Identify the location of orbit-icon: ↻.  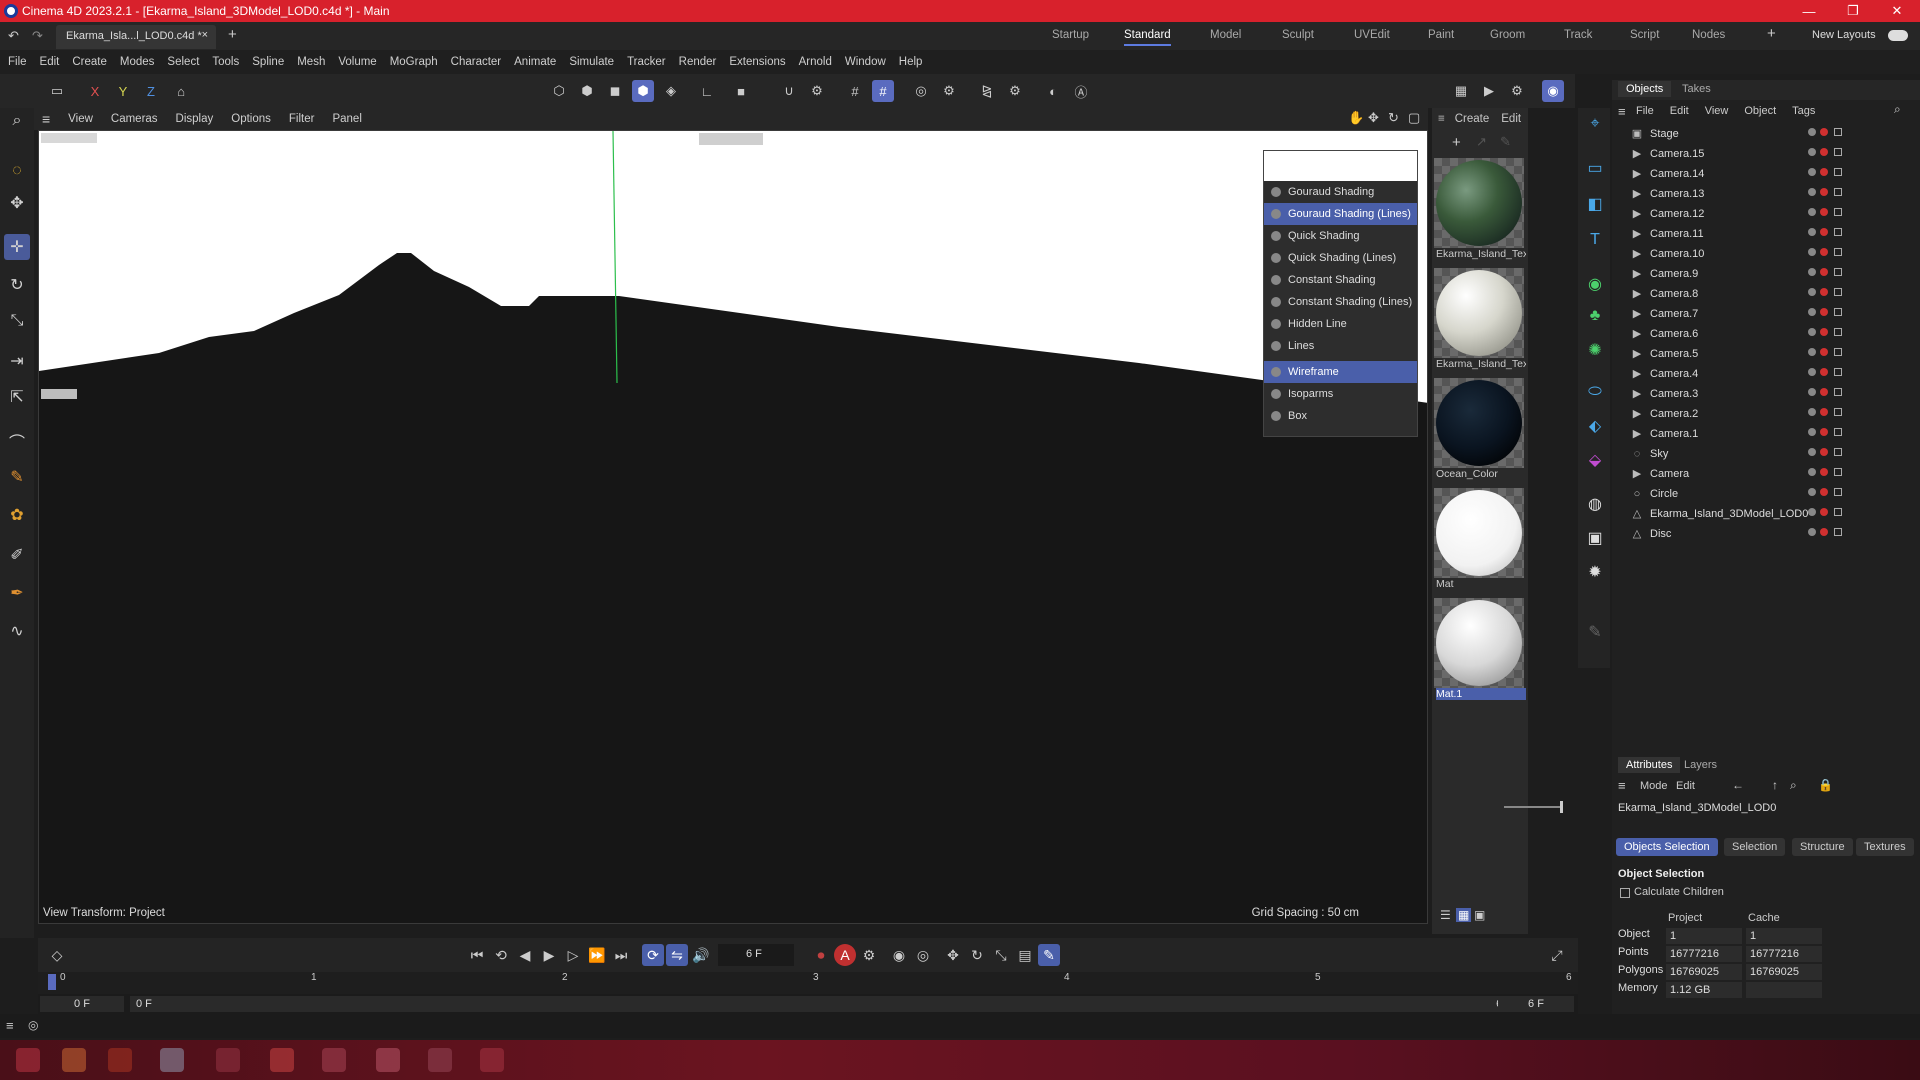
(1393, 118).